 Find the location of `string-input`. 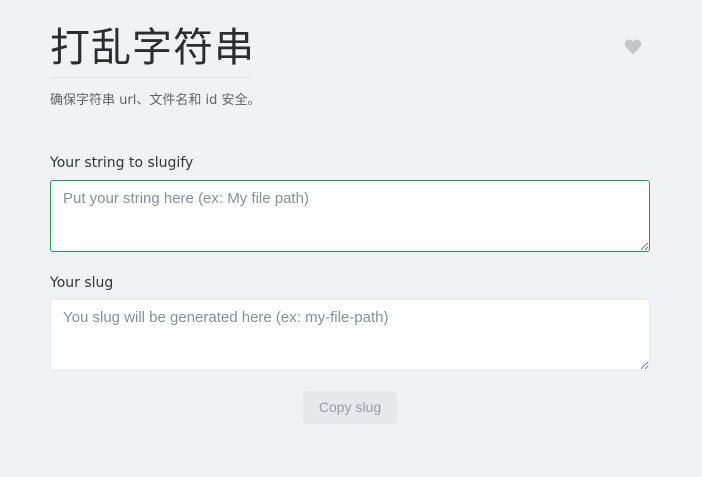

string-input is located at coordinates (350, 216).